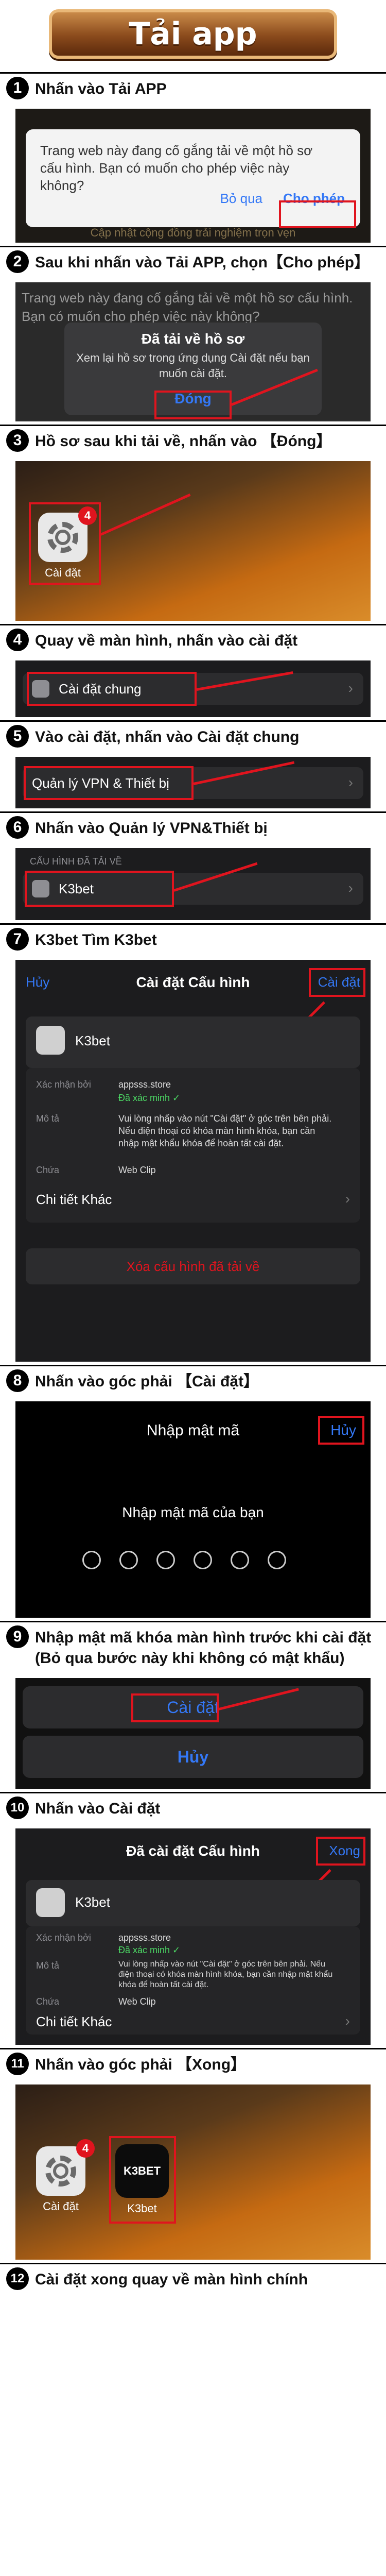  Describe the element at coordinates (150, 1950) in the screenshot. I see `verified-badge: Đã xác minh ✓` at that location.